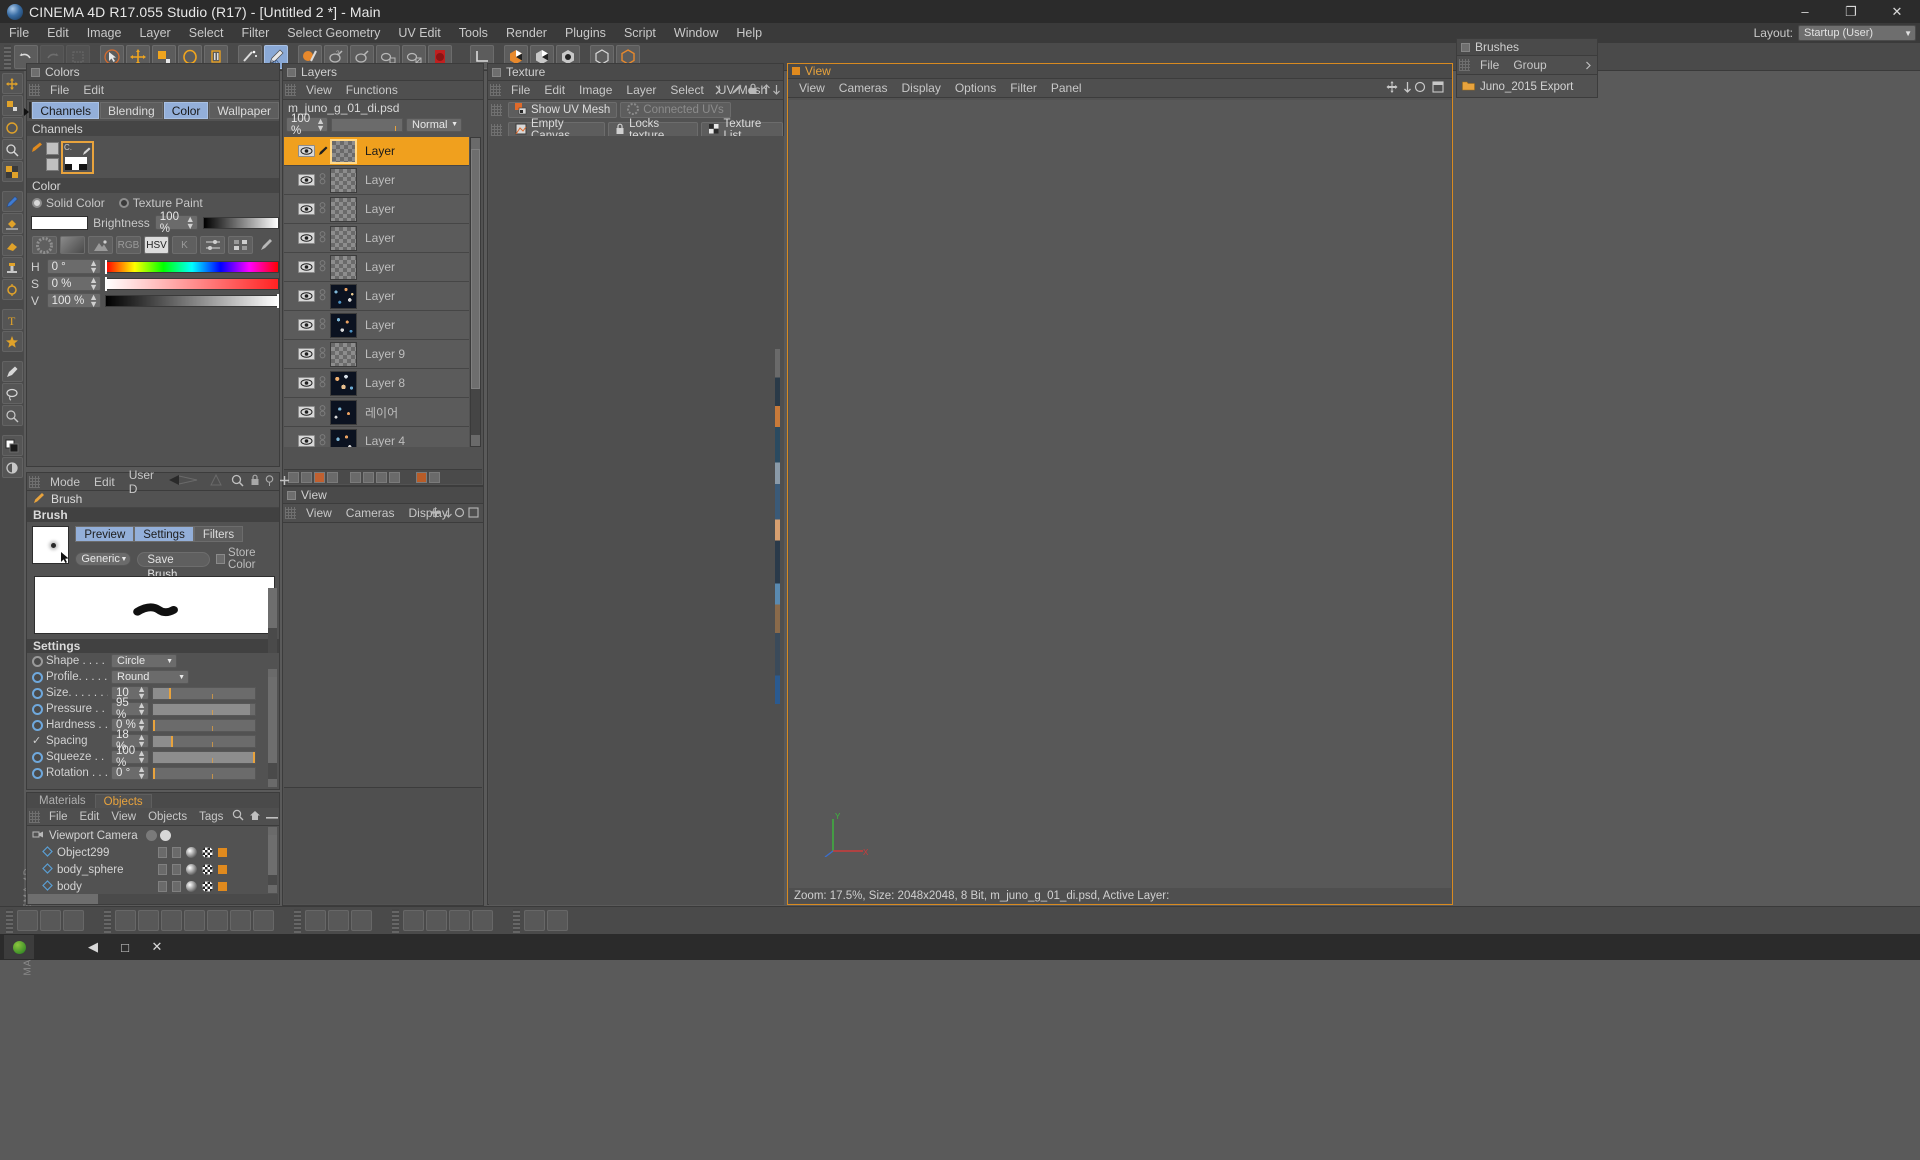  I want to click on rotation-slider, so click(204, 773).